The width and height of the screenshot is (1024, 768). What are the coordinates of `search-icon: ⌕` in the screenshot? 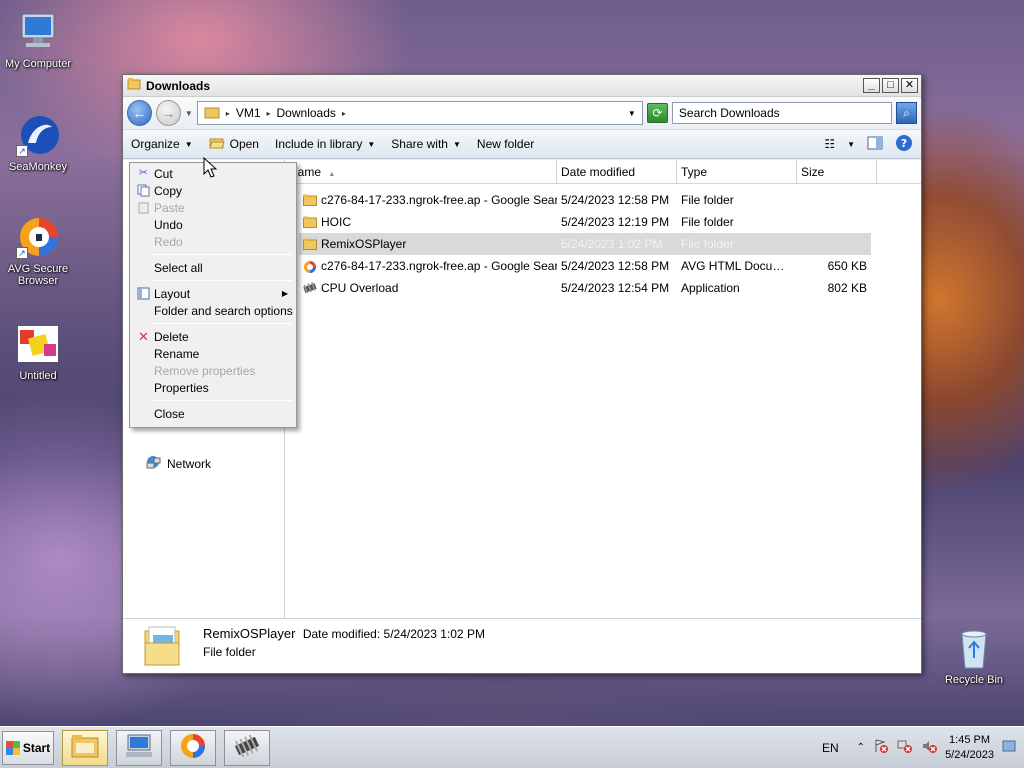 It's located at (906, 113).